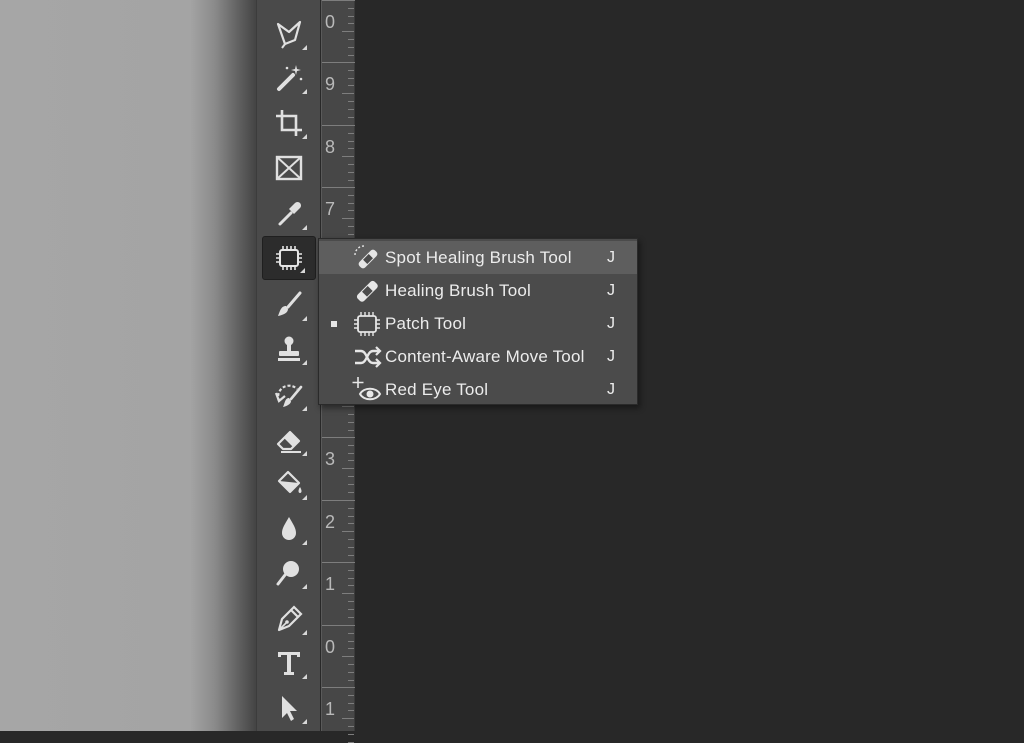 The image size is (1024, 743). Describe the element at coordinates (478, 323) in the screenshot. I see `menu-item-patch-tool: Patch Tool J` at that location.